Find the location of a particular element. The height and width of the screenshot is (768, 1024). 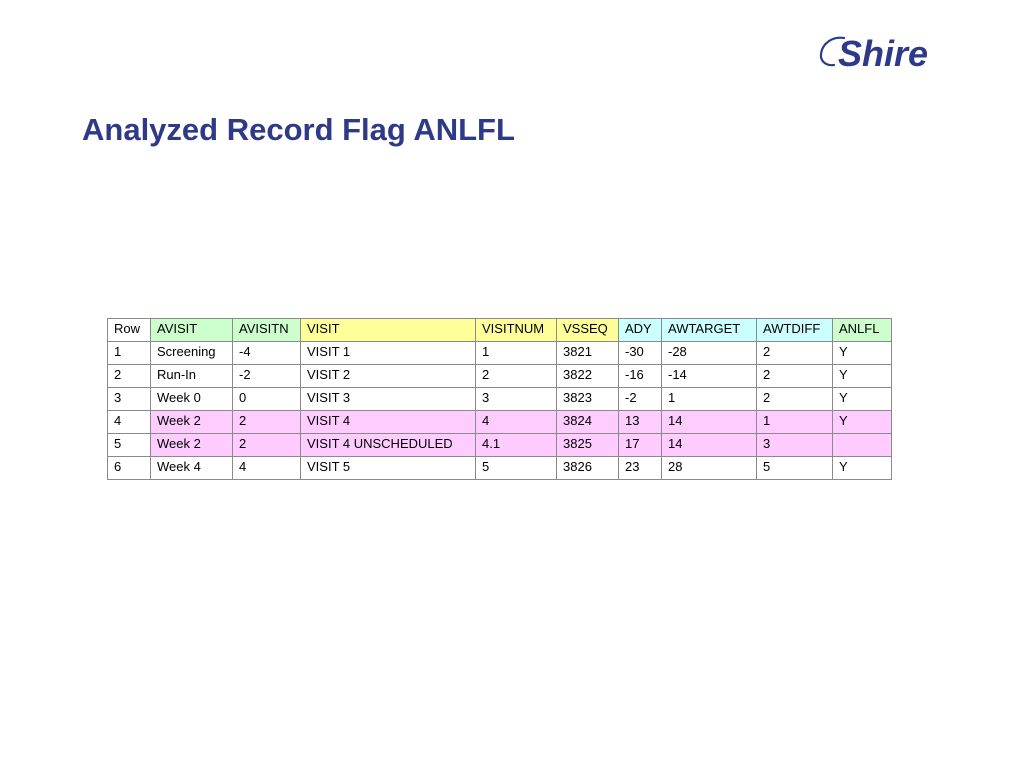

cell-avisit: Run-In is located at coordinates (191, 376).